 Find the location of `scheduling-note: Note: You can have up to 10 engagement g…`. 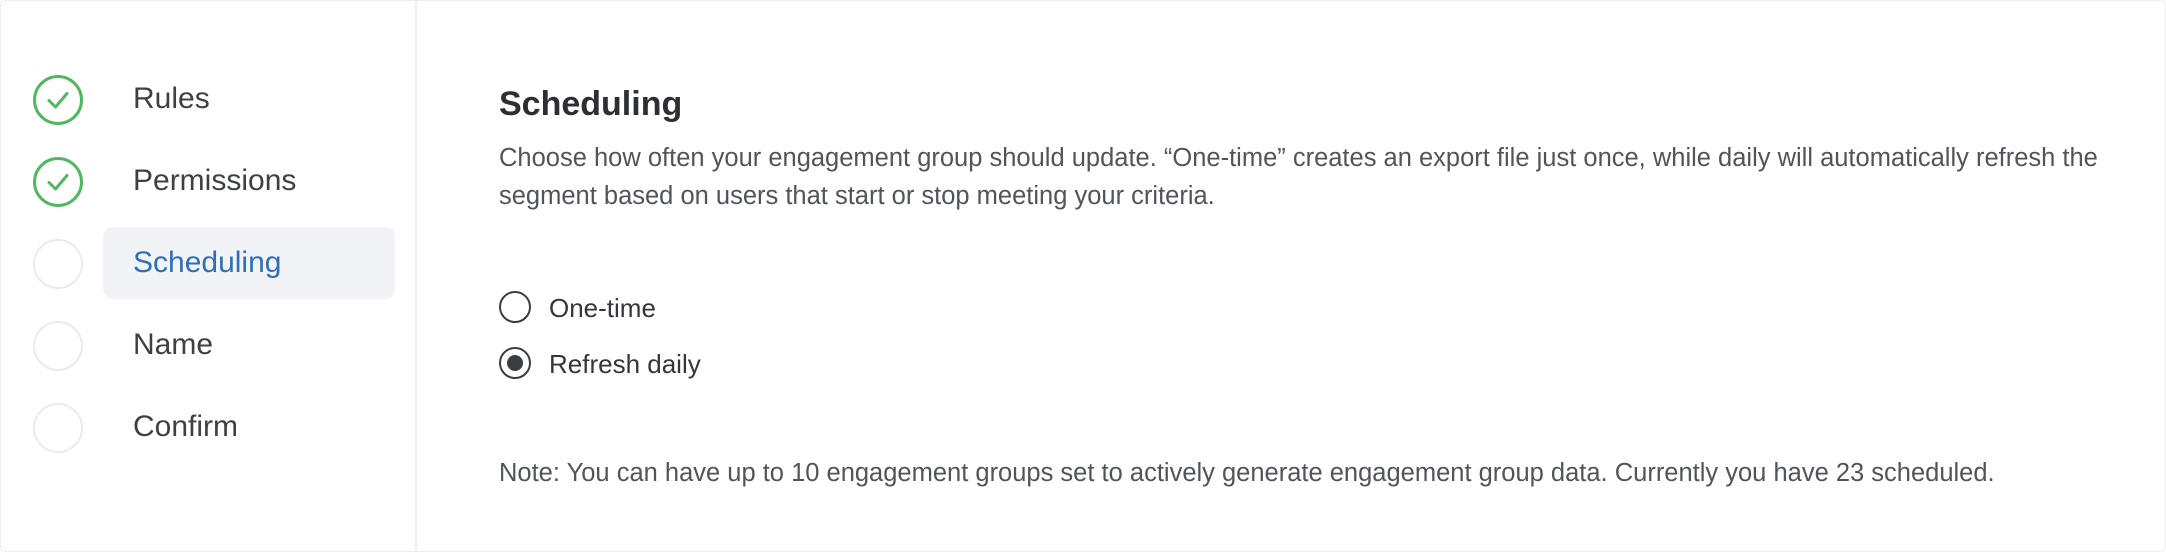

scheduling-note: Note: You can have up to 10 engagement g… is located at coordinates (1247, 473).